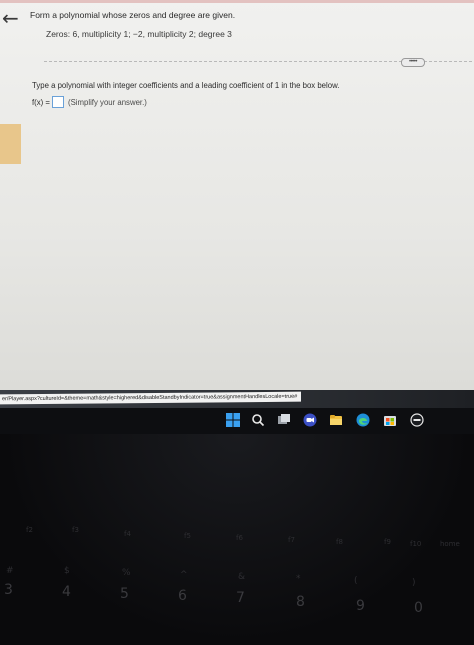 This screenshot has height=645, width=474. What do you see at coordinates (66, 592) in the screenshot?
I see `key-4: 4` at bounding box center [66, 592].